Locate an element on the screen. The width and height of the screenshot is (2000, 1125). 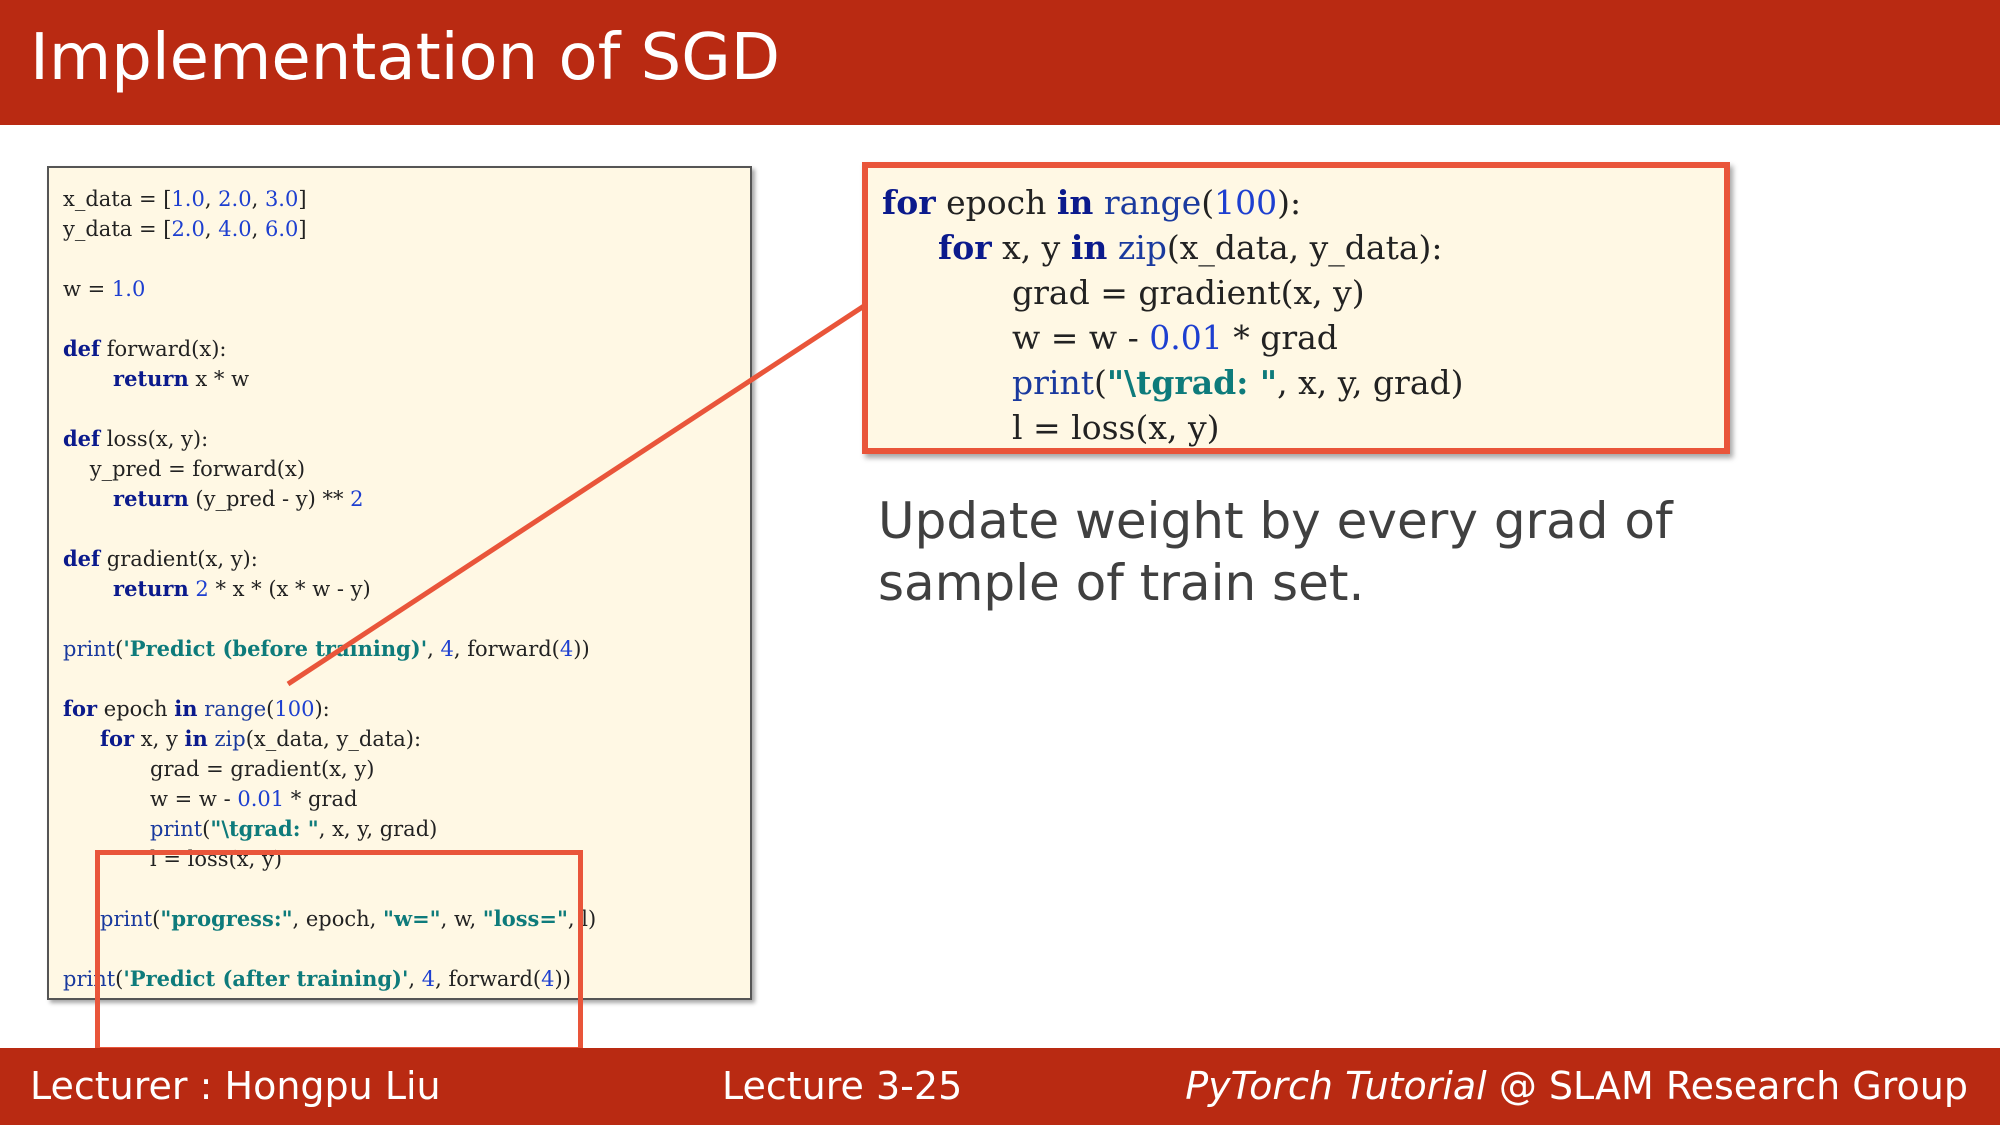
zoom-line-grad-call: grad = gradient(x, y) is located at coordinates (1188, 292).